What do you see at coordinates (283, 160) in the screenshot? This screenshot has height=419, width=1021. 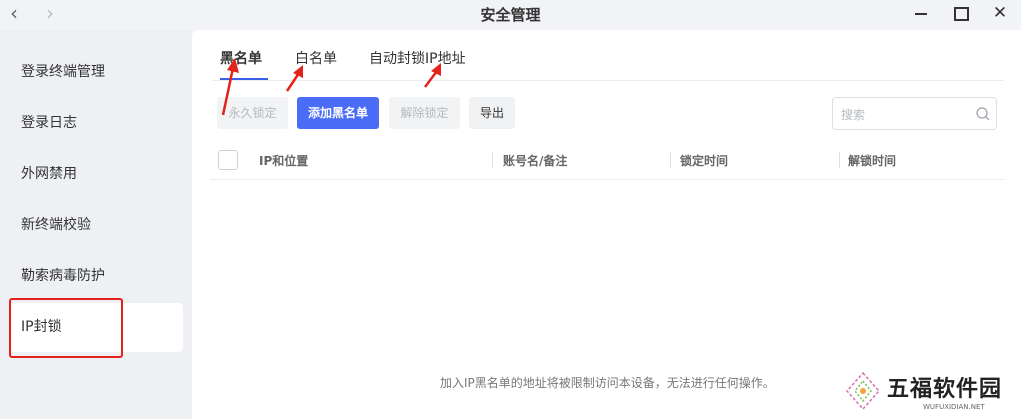 I see `column-ip-location: IP和位置` at bounding box center [283, 160].